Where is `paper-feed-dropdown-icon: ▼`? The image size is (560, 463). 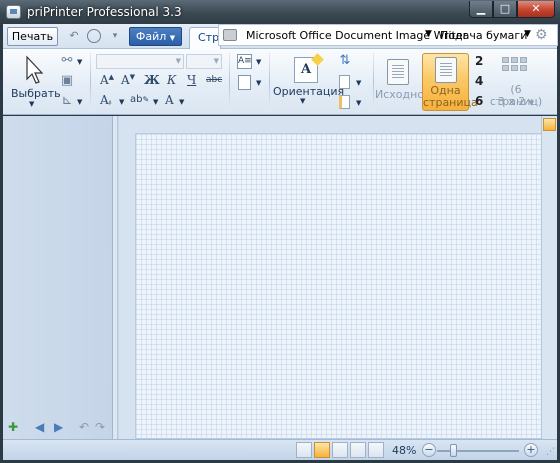 paper-feed-dropdown-icon: ▼ is located at coordinates (527, 34).